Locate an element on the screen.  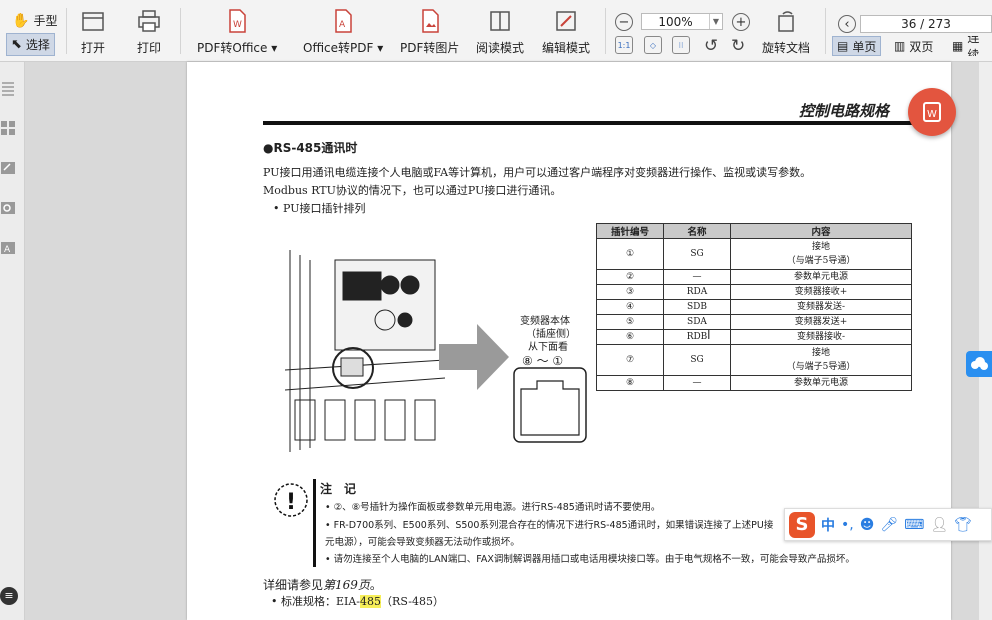
text-icon: A is located at coordinates (8, 248).